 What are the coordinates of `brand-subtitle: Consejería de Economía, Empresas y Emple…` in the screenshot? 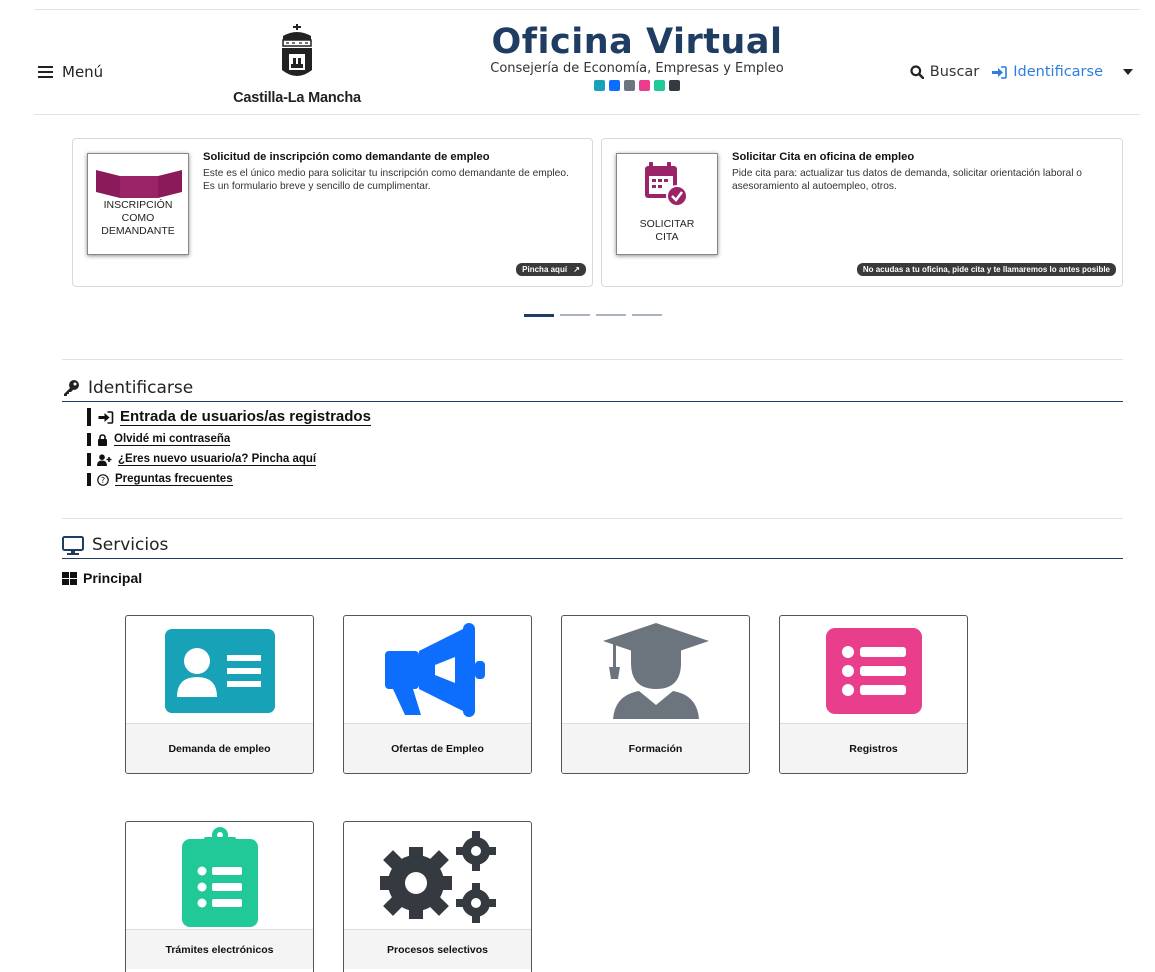 It's located at (637, 68).